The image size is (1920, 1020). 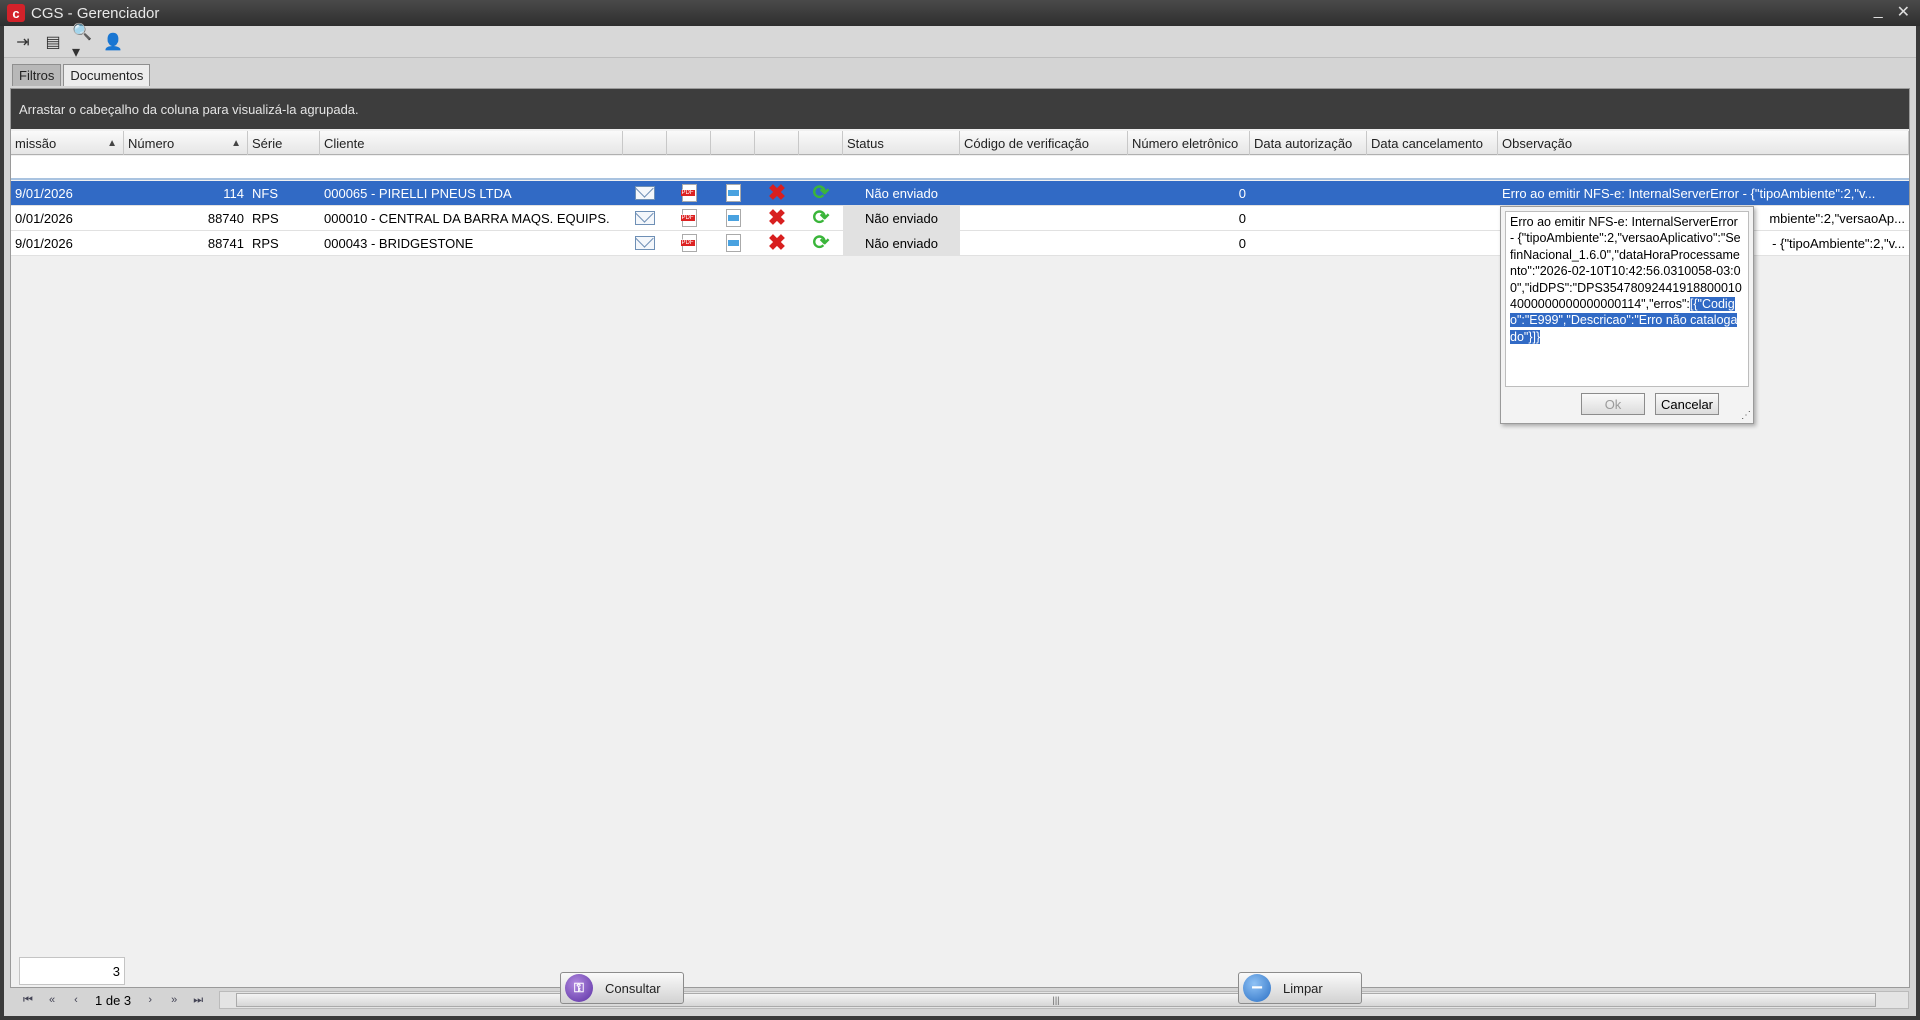 What do you see at coordinates (52, 1000) in the screenshot?
I see `prev-block-icon: «` at bounding box center [52, 1000].